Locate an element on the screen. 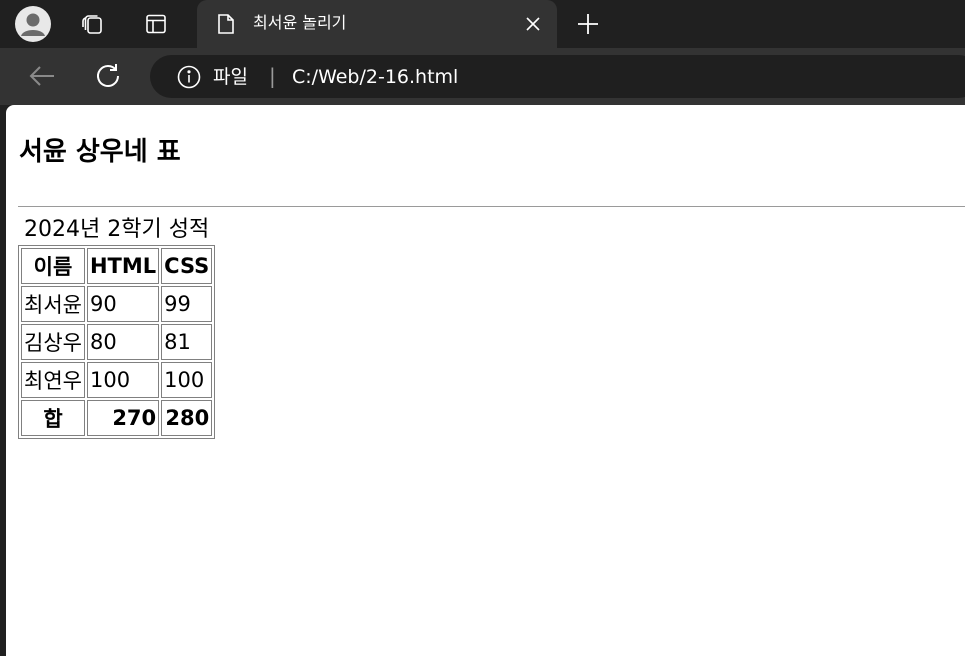 This screenshot has height=656, width=965. cell-name: 최서윤 is located at coordinates (53, 304).